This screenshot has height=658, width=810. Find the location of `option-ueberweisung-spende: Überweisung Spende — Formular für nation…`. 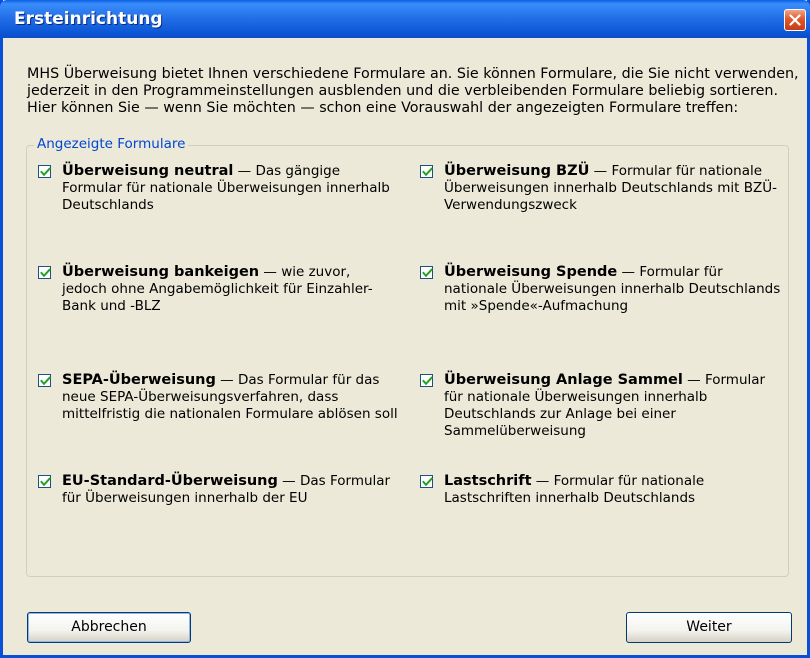

option-ueberweisung-spende: Überweisung Spende — Formular für nation… is located at coordinates (602, 289).